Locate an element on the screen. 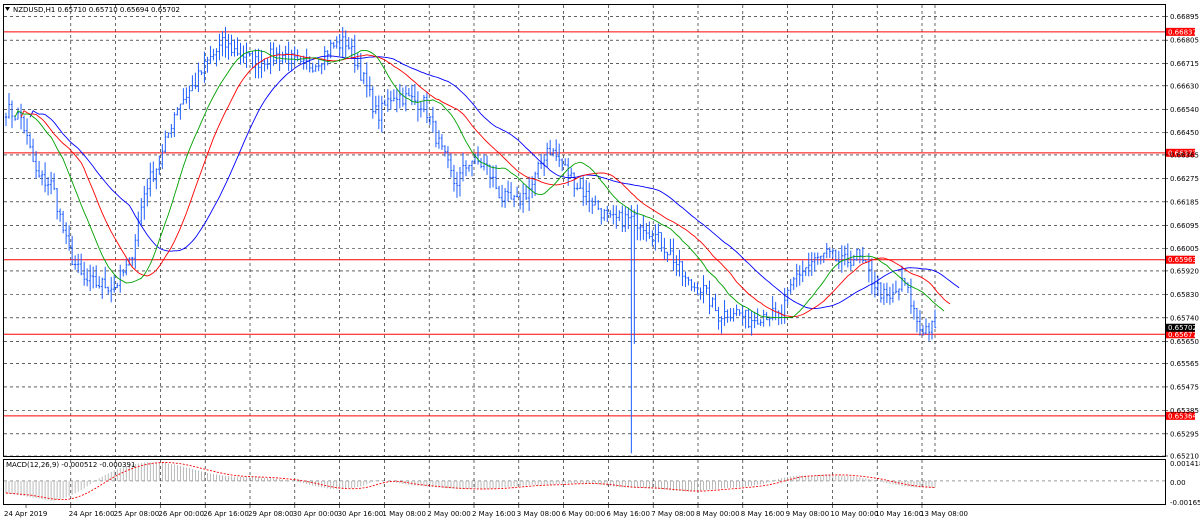 This screenshot has width=1200, height=523. x-tick-label: 30 Apr 16:00 is located at coordinates (361, 514).